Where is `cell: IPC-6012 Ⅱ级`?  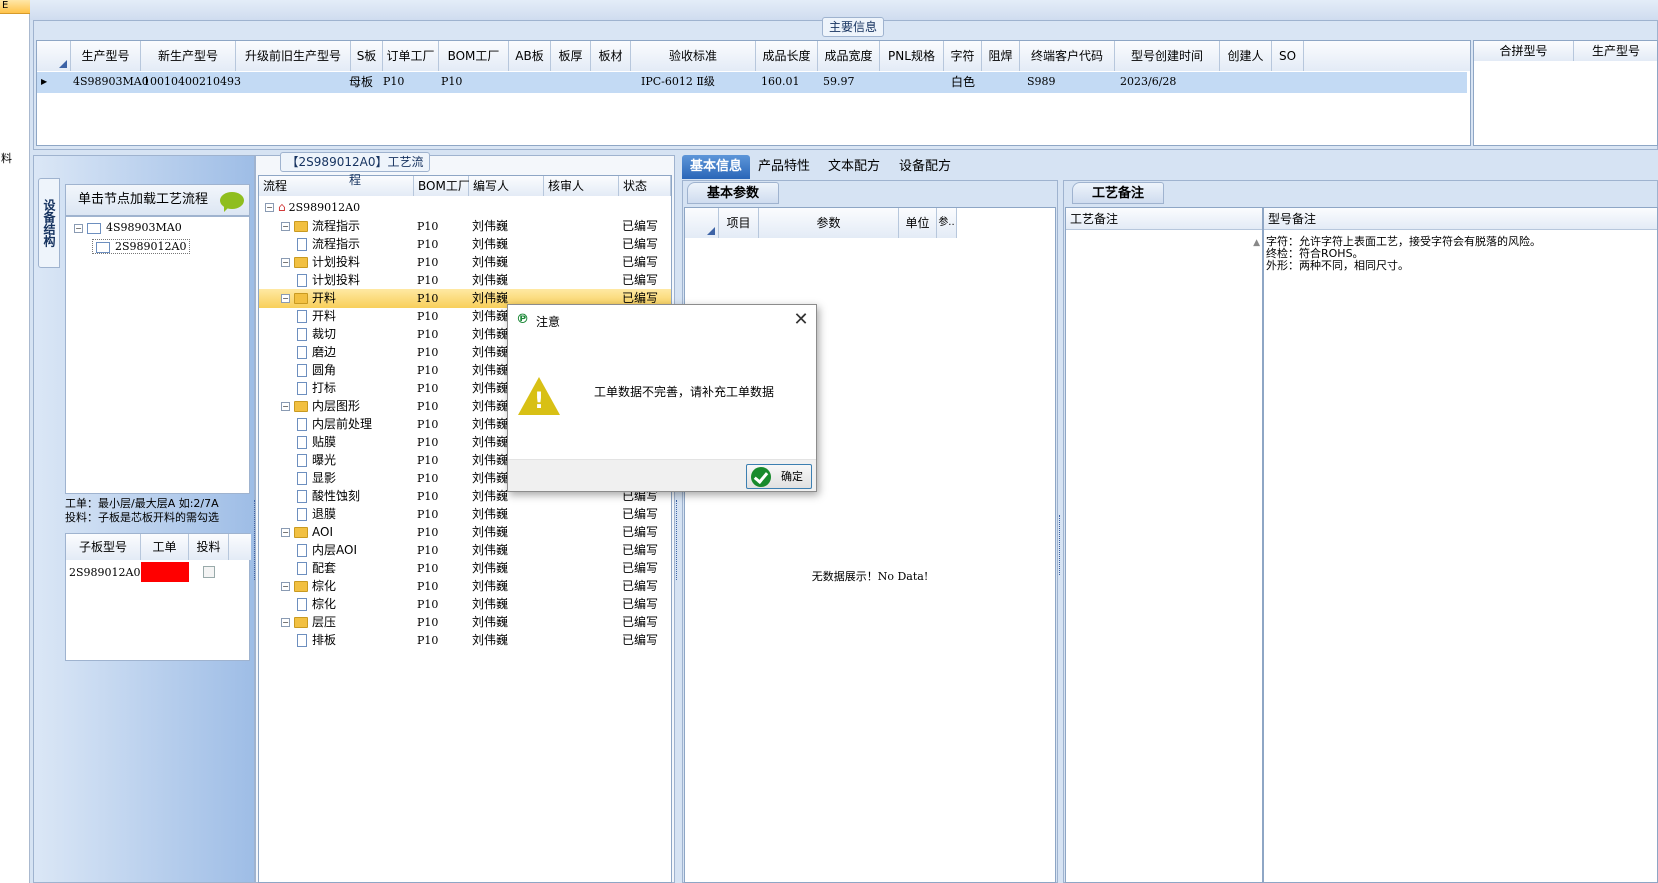 cell: IPC-6012 Ⅱ级 is located at coordinates (678, 82).